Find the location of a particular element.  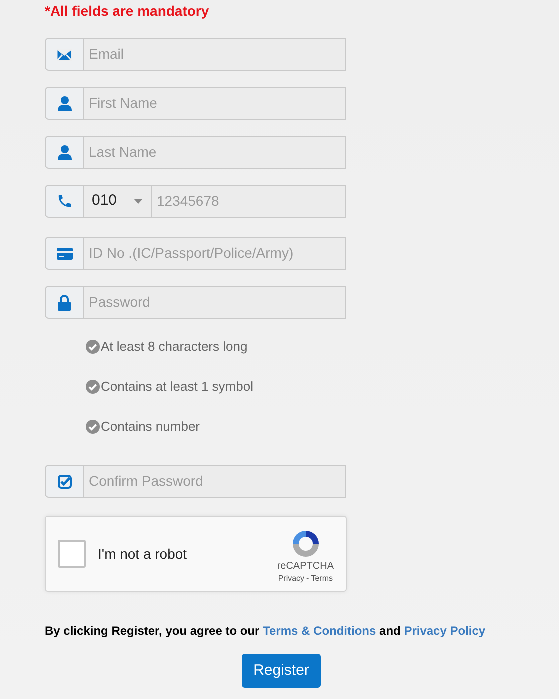

checkbox is located at coordinates (72, 554).